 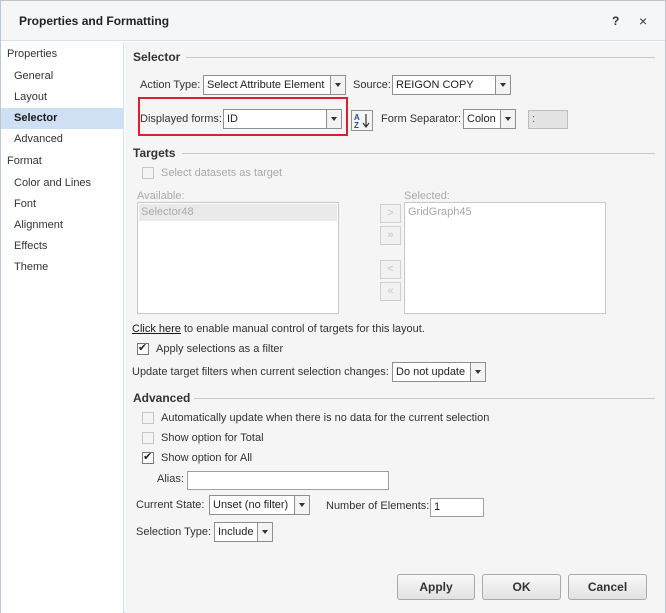 What do you see at coordinates (161, 196) in the screenshot?
I see `available-label: Available:` at bounding box center [161, 196].